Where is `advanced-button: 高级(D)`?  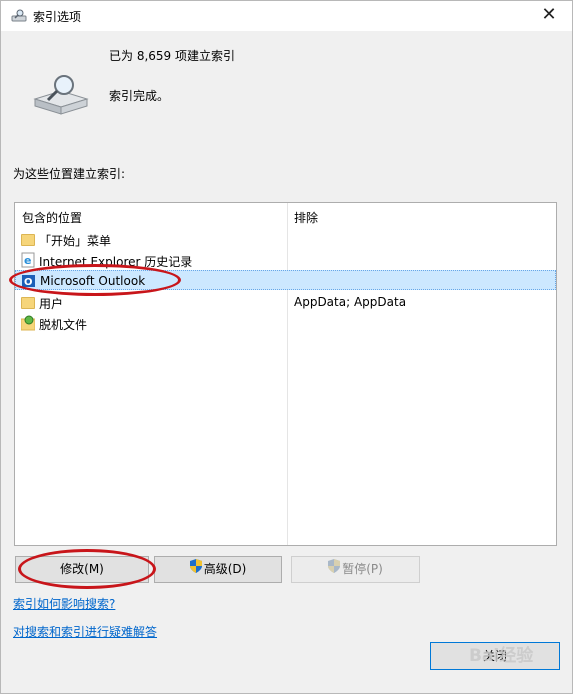
advanced-button: 高级(D) is located at coordinates (218, 569).